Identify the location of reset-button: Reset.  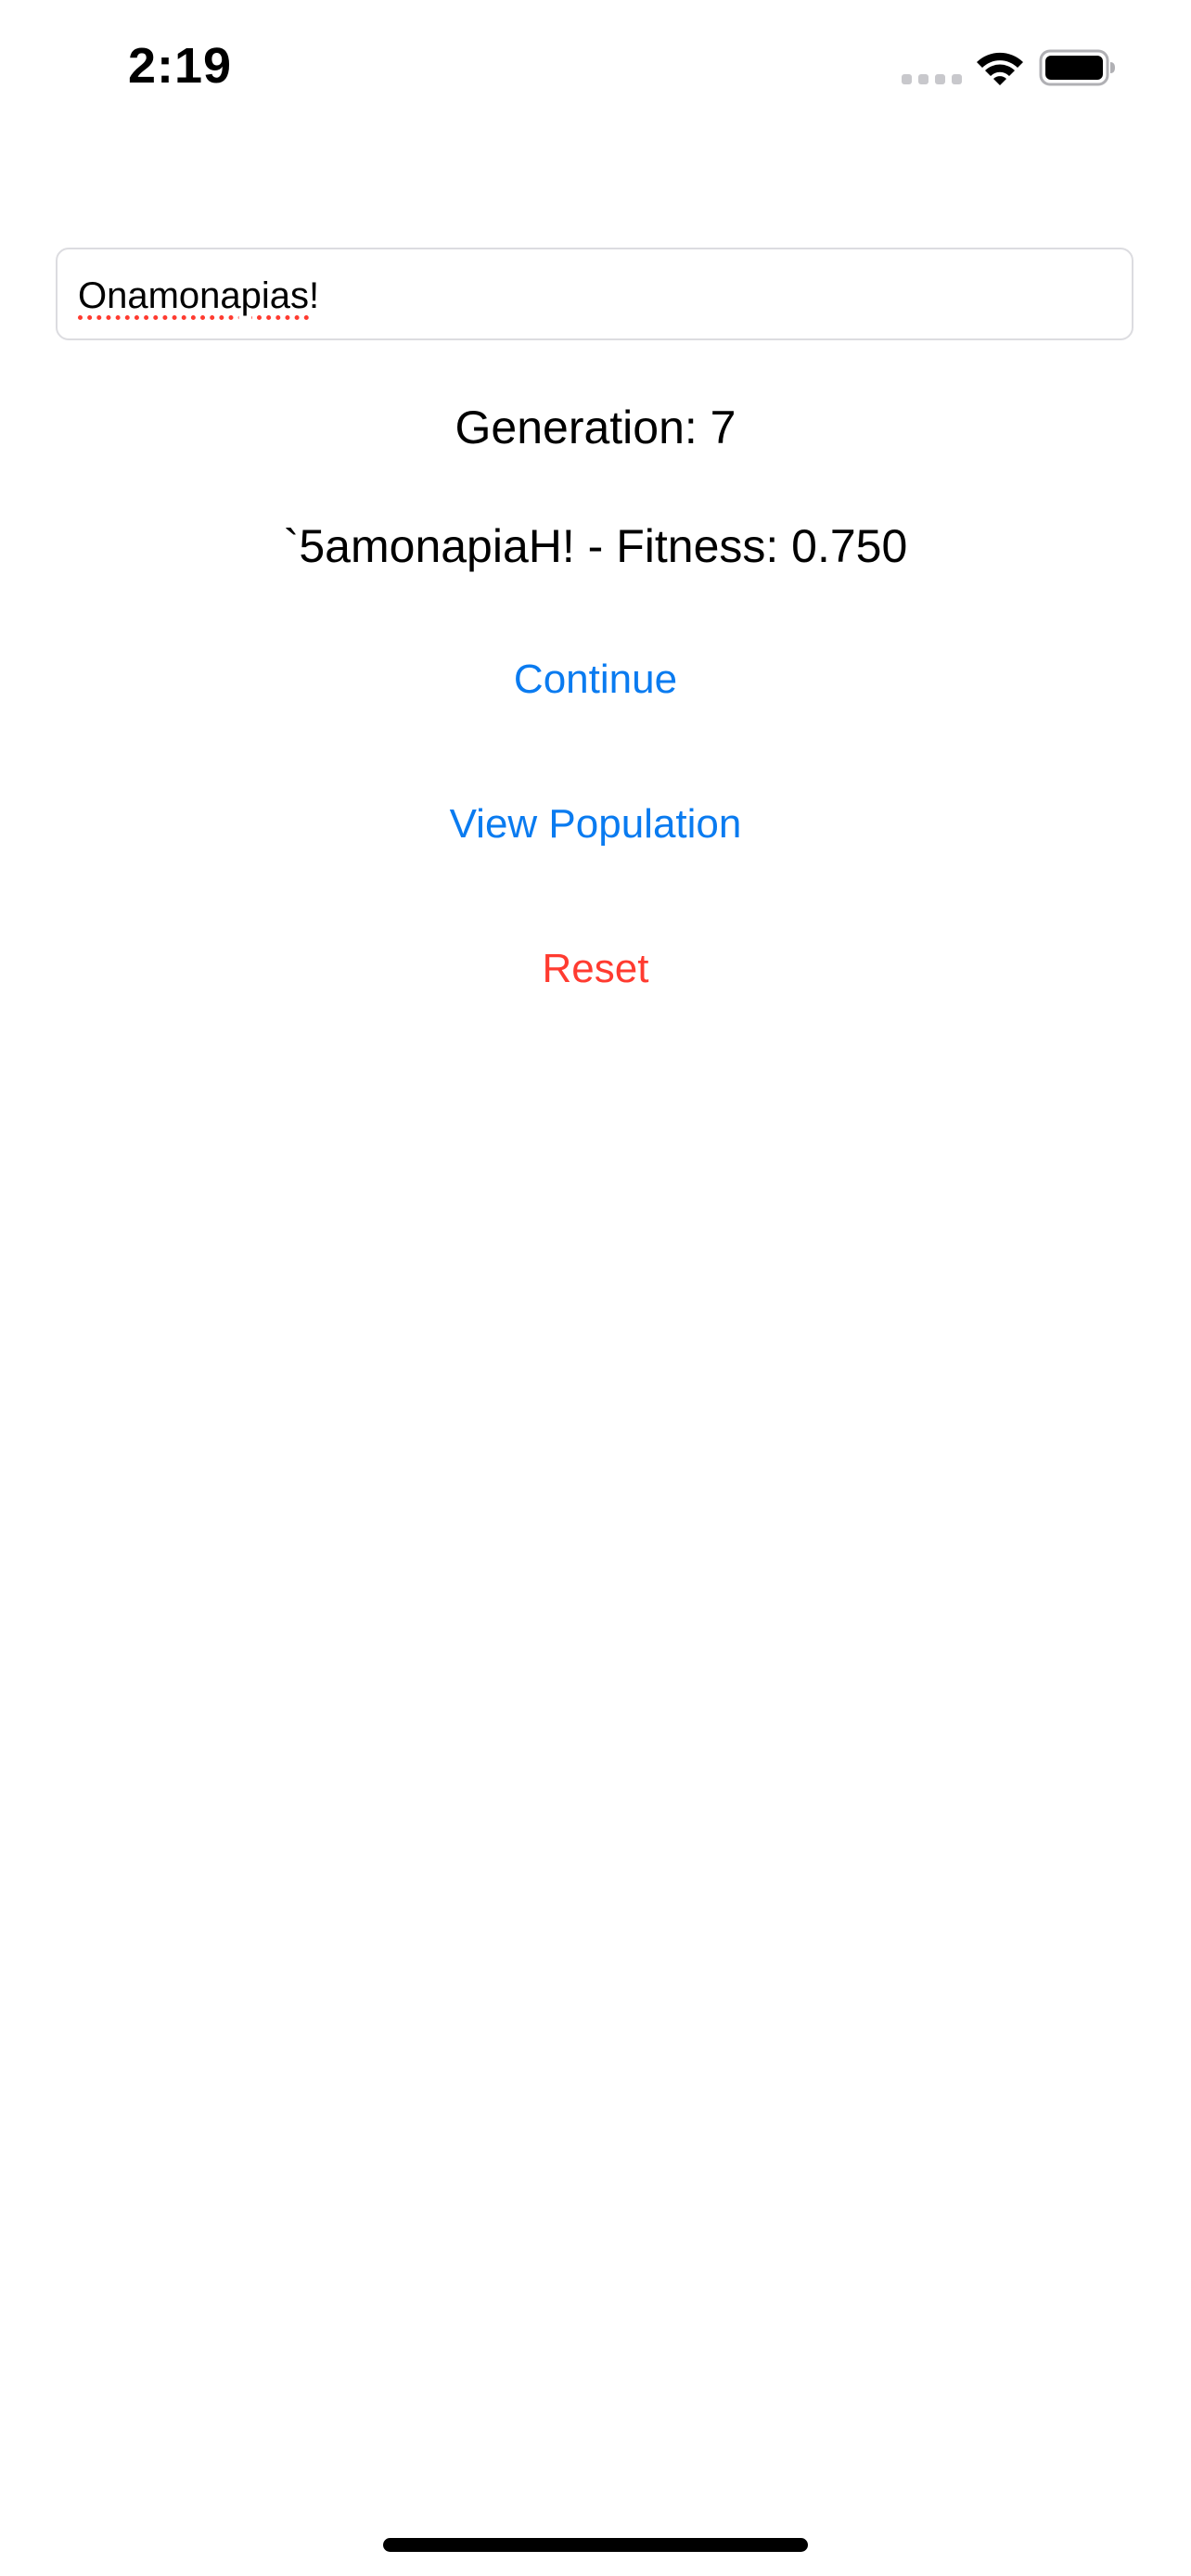
(595, 969).